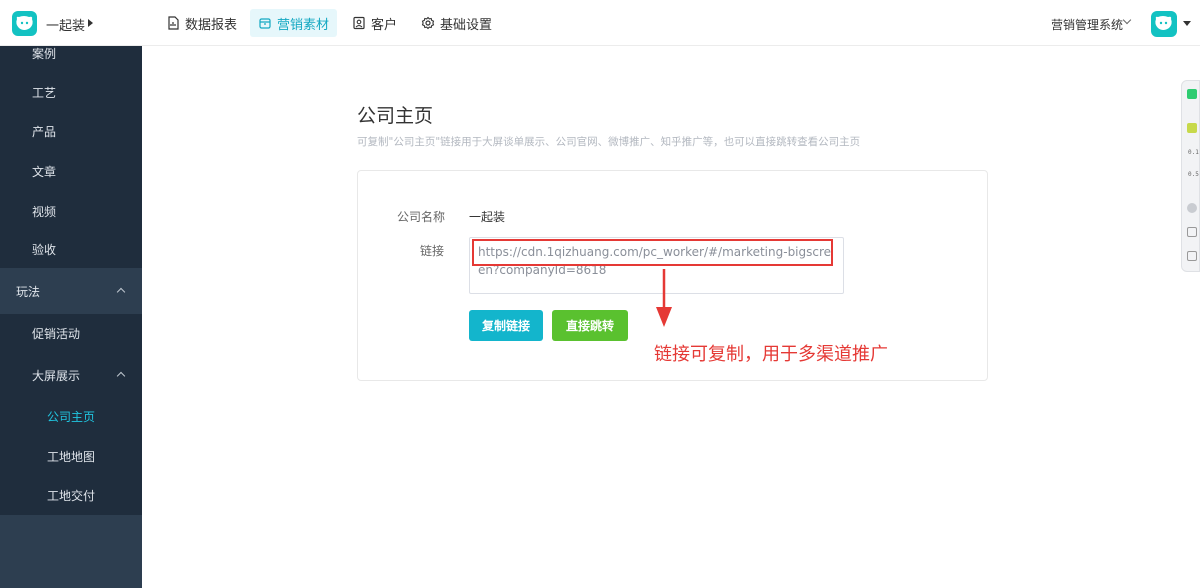 The width and height of the screenshot is (1200, 588). I want to click on nav-customers: 客户, so click(374, 23).